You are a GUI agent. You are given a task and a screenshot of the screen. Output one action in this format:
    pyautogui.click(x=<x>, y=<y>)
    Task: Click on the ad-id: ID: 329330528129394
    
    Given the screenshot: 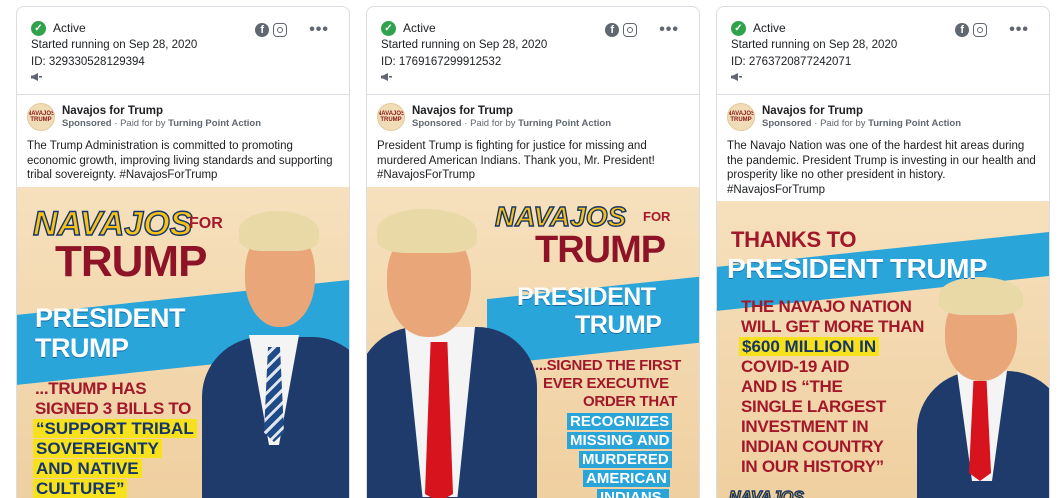 What is the action you would take?
    pyautogui.click(x=88, y=62)
    